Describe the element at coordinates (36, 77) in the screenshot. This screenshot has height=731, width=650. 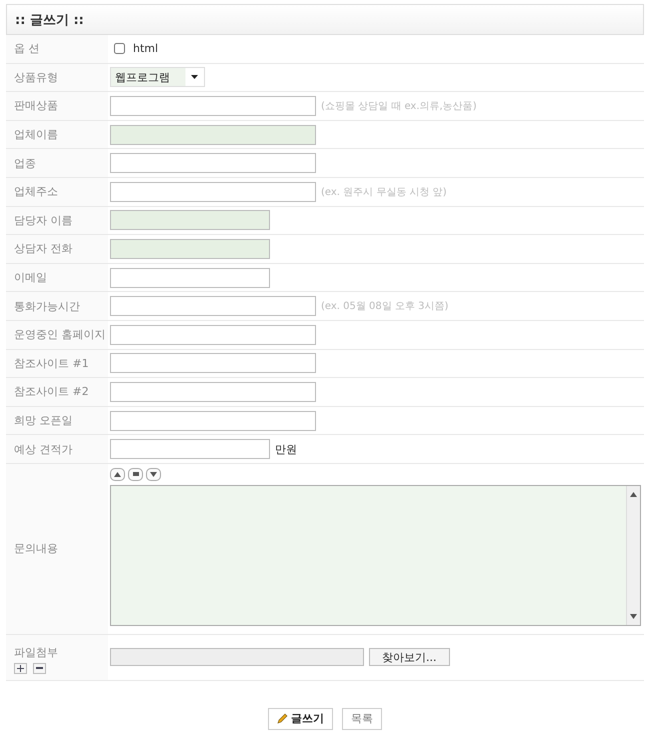
I see `field-label: 상품유형` at that location.